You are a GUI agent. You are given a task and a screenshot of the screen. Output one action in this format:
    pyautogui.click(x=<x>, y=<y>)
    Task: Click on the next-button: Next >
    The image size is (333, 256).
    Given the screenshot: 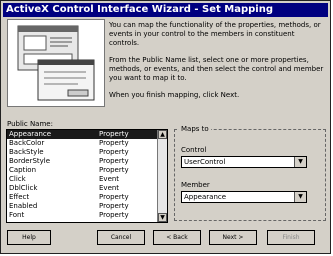 What is the action you would take?
    pyautogui.click(x=233, y=237)
    